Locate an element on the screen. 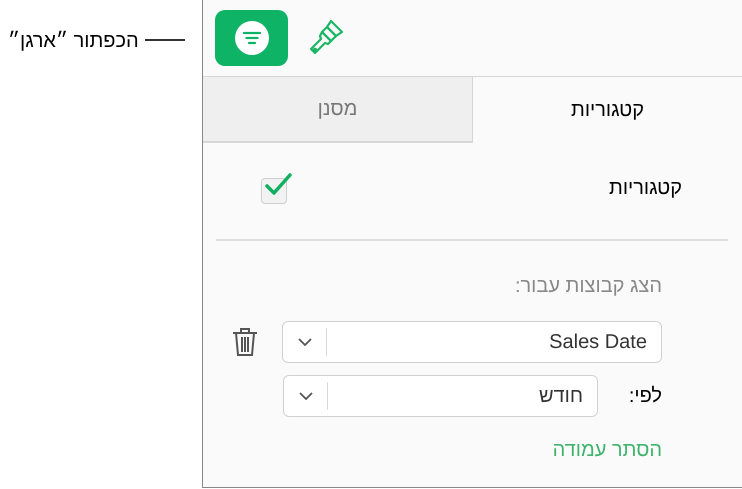 The width and height of the screenshot is (742, 489). checkbox-label: קטגוריות is located at coordinates (645, 188).